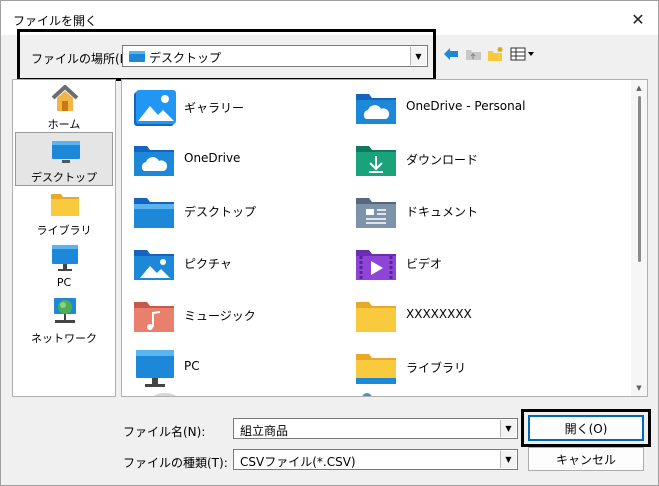 The width and height of the screenshot is (659, 486). What do you see at coordinates (442, 212) in the screenshot?
I see `item-label: ドキュメント` at bounding box center [442, 212].